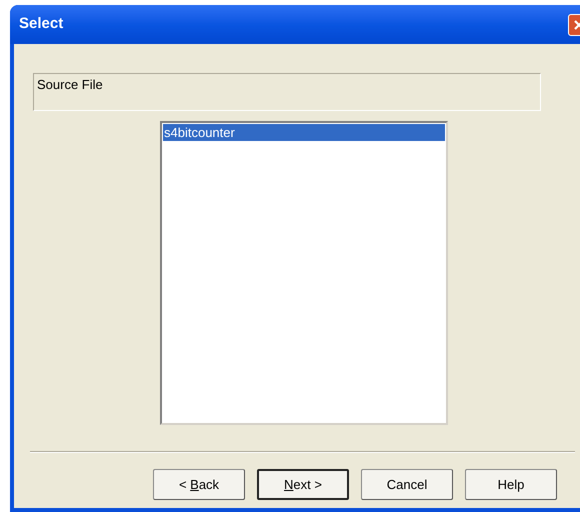 Image resolution: width=580 pixels, height=512 pixels. Describe the element at coordinates (511, 484) in the screenshot. I see `dialog-button: Help` at that location.